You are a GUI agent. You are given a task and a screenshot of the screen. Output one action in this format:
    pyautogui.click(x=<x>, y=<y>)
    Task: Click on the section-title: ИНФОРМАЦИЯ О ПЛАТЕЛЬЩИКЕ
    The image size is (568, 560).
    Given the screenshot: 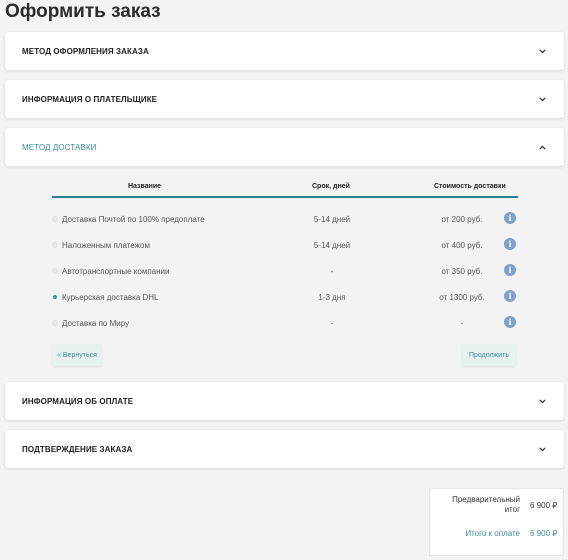 What is the action you would take?
    pyautogui.click(x=90, y=99)
    